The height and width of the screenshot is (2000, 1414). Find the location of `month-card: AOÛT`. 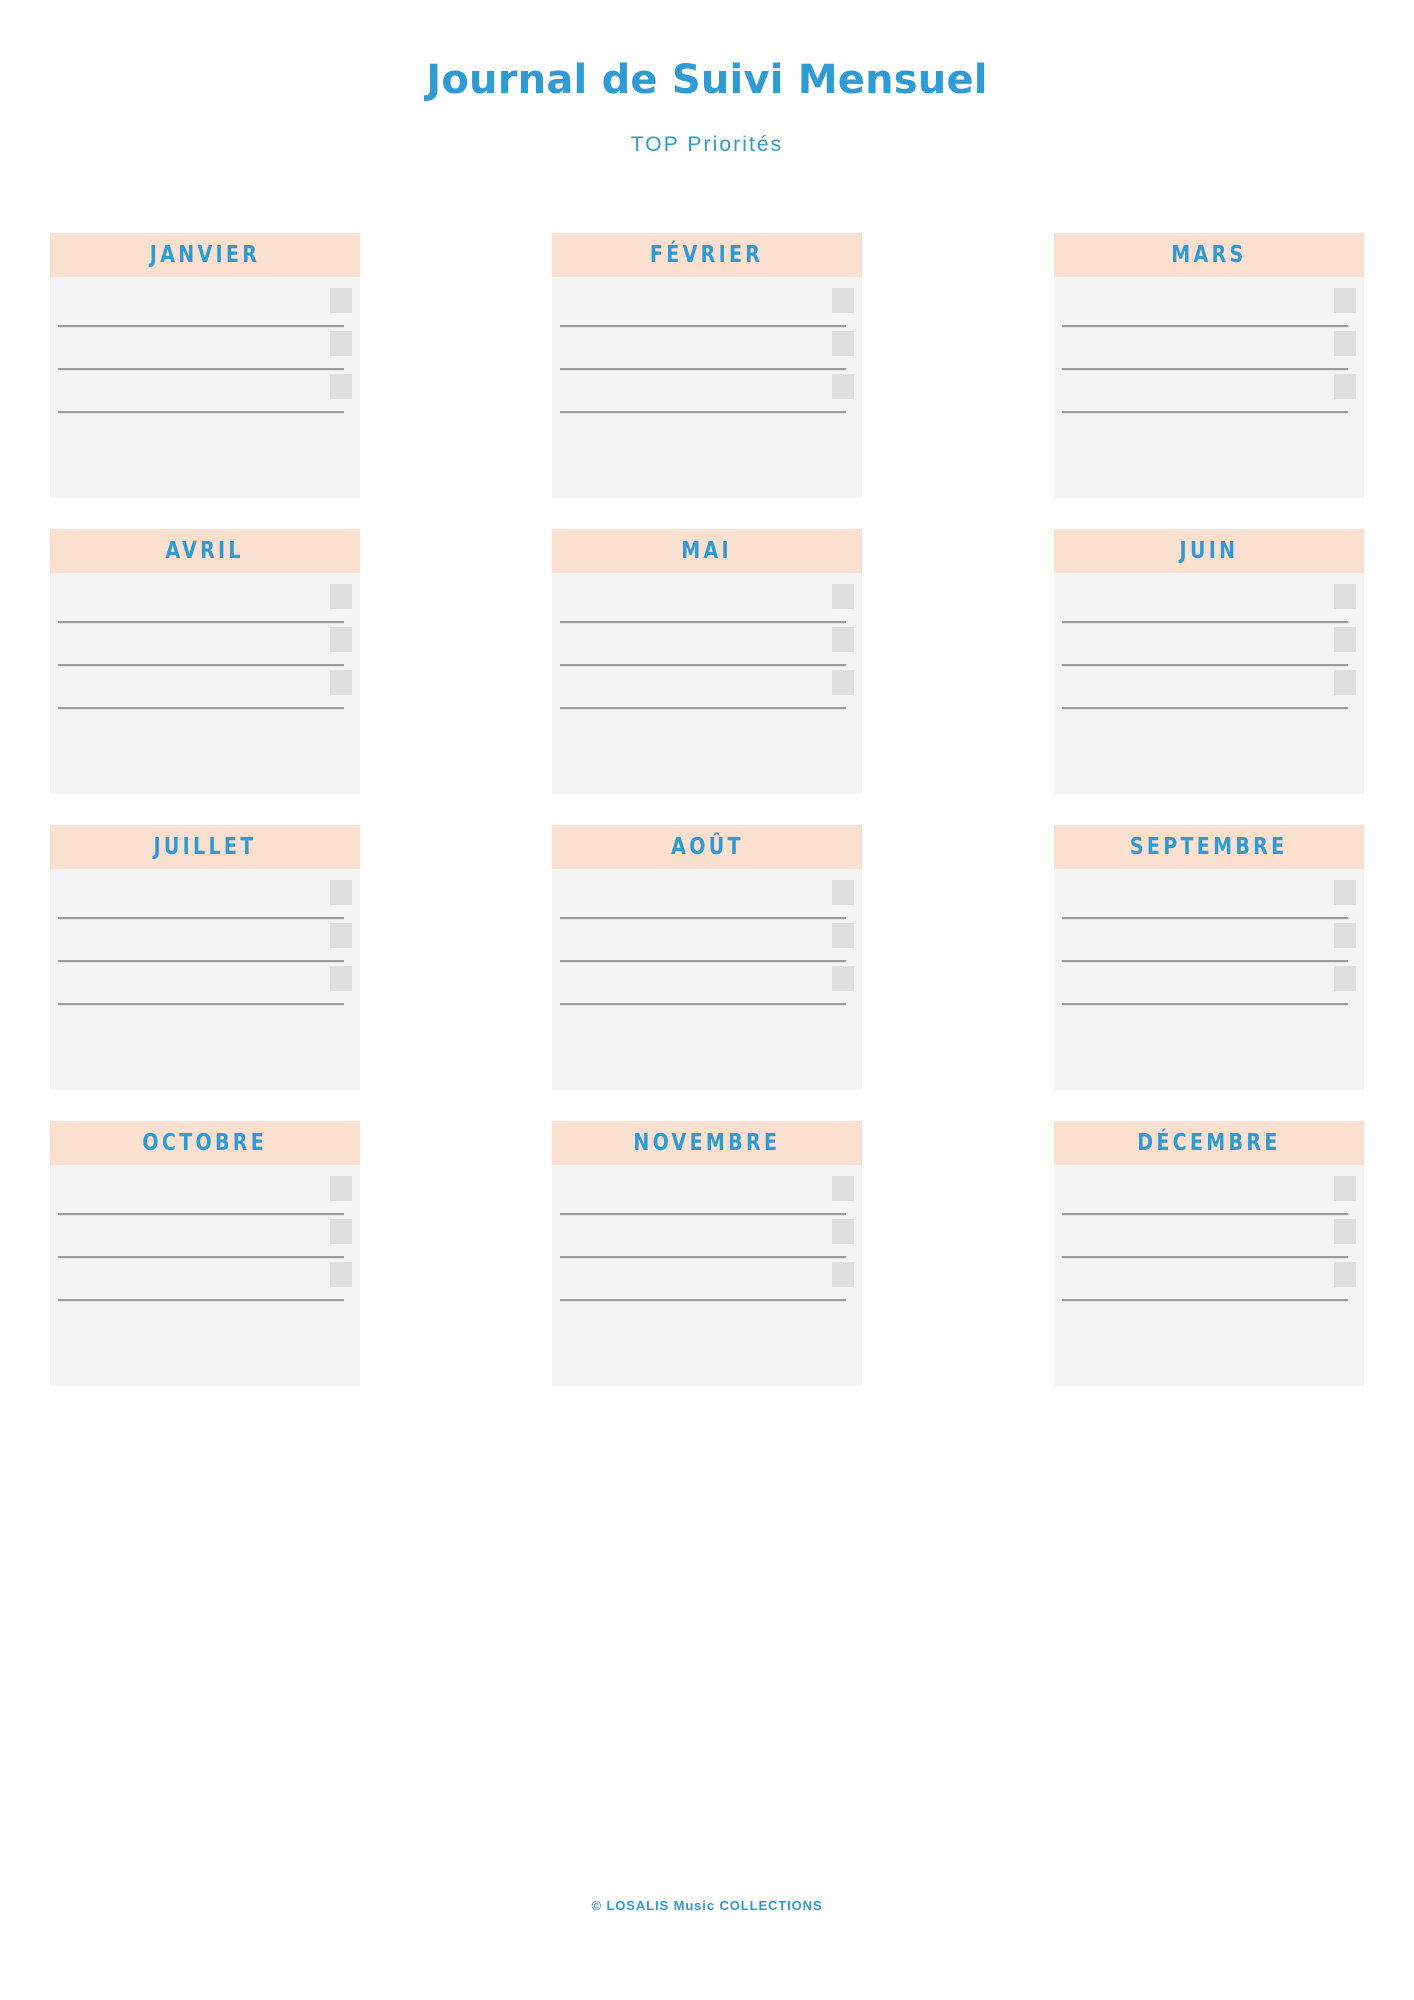

month-card: AOÛT is located at coordinates (707, 957).